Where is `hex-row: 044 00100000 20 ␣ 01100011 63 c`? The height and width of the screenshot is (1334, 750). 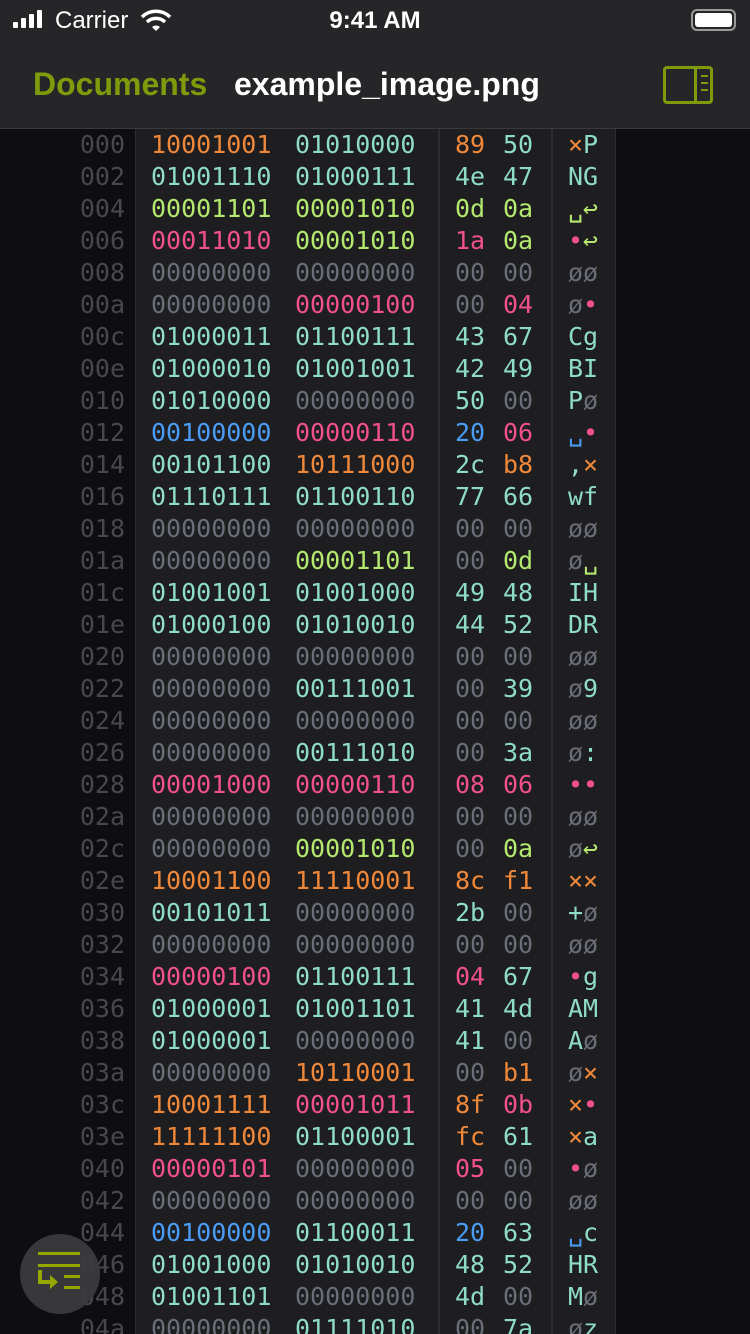 hex-row: 044 00100000 20 ␣ 01100011 63 c is located at coordinates (375, 1233).